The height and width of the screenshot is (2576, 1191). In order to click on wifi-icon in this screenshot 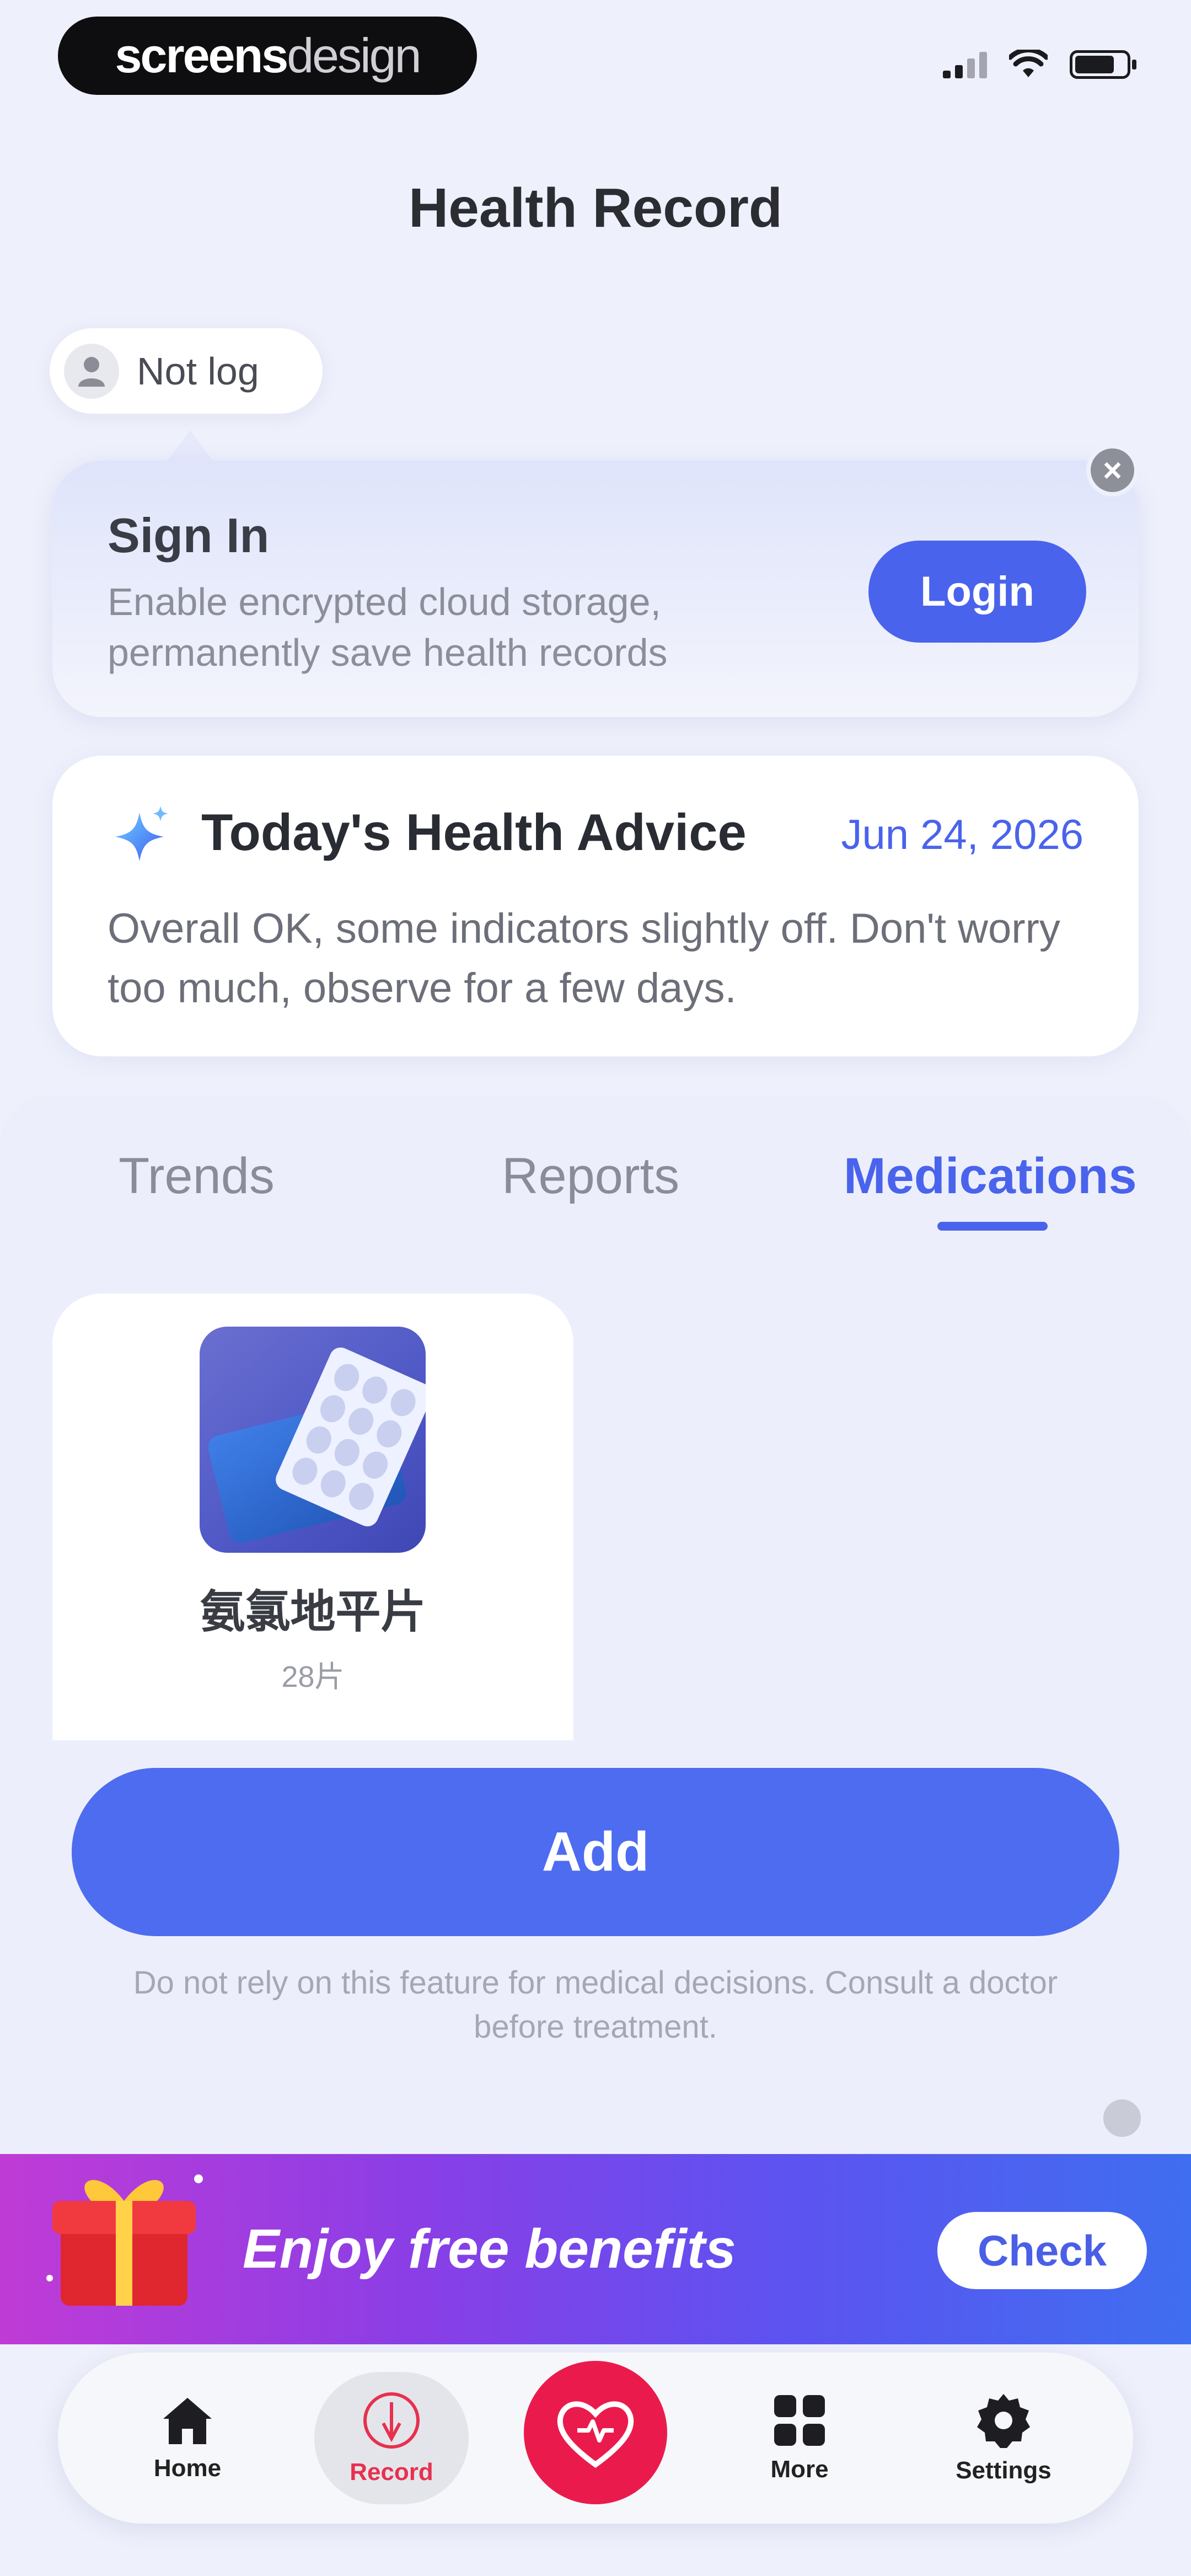, I will do `click(1028, 63)`.